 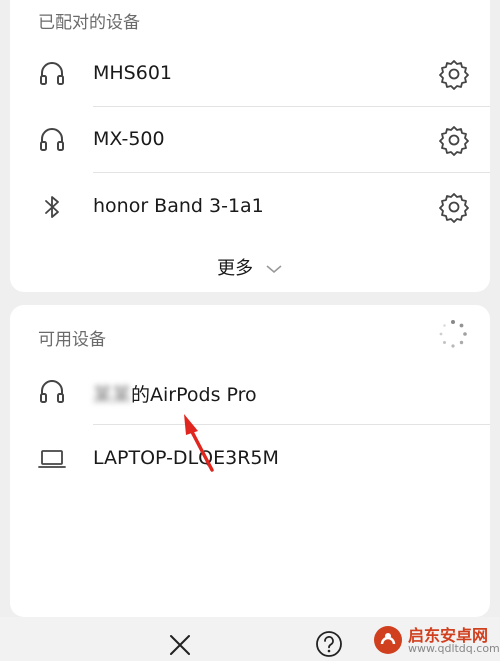 I want to click on loading-spinner-icon, so click(x=453, y=334).